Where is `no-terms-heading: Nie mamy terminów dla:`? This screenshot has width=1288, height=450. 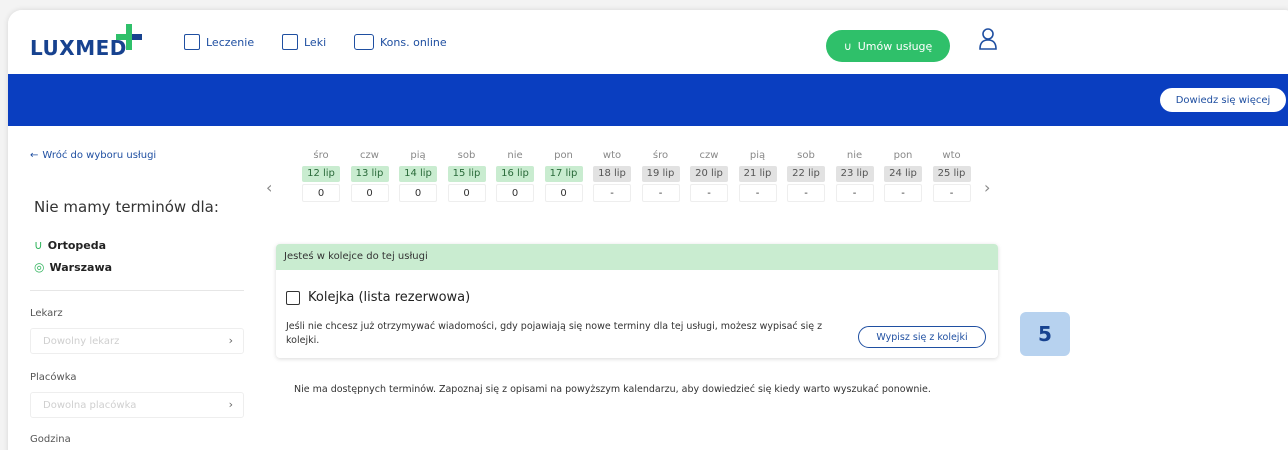
no-terms-heading: Nie mamy terminów dla: is located at coordinates (126, 207).